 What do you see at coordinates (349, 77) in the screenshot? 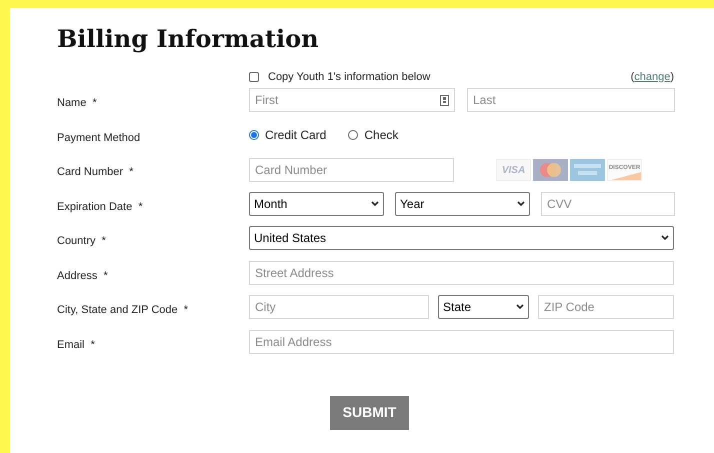
I see `checkbox-label: Copy Youth 1's information below` at bounding box center [349, 77].